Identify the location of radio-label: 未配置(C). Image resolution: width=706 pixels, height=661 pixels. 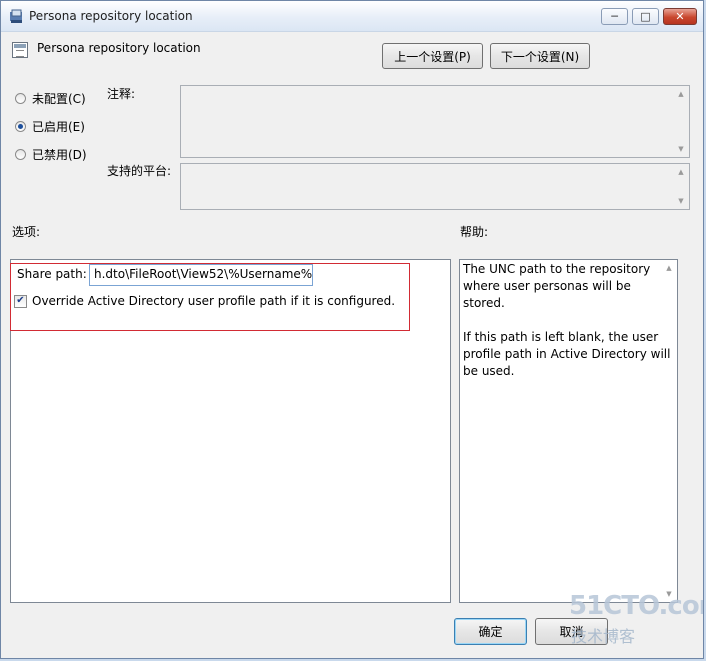
(59, 99).